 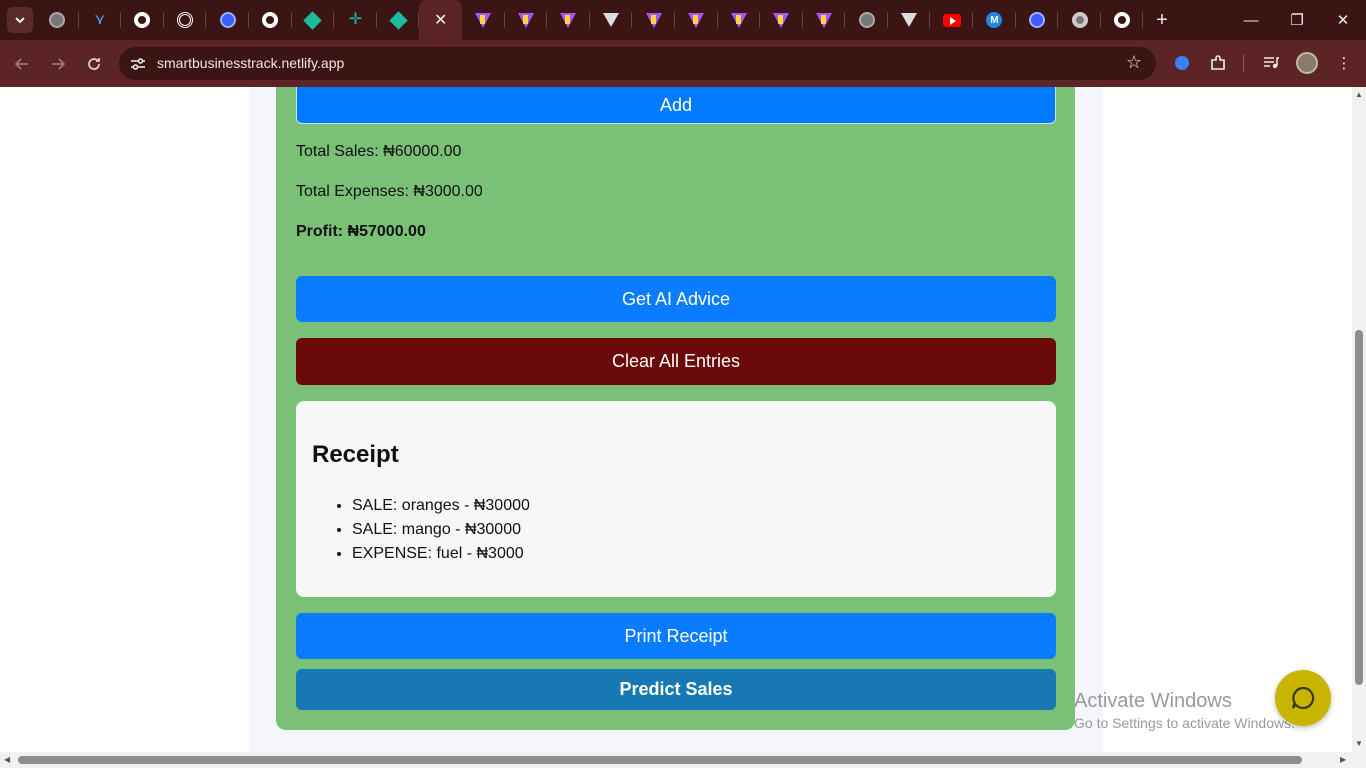 I want to click on tab-list: ⋎ ✛ ✕ M, so click(x=590, y=20).